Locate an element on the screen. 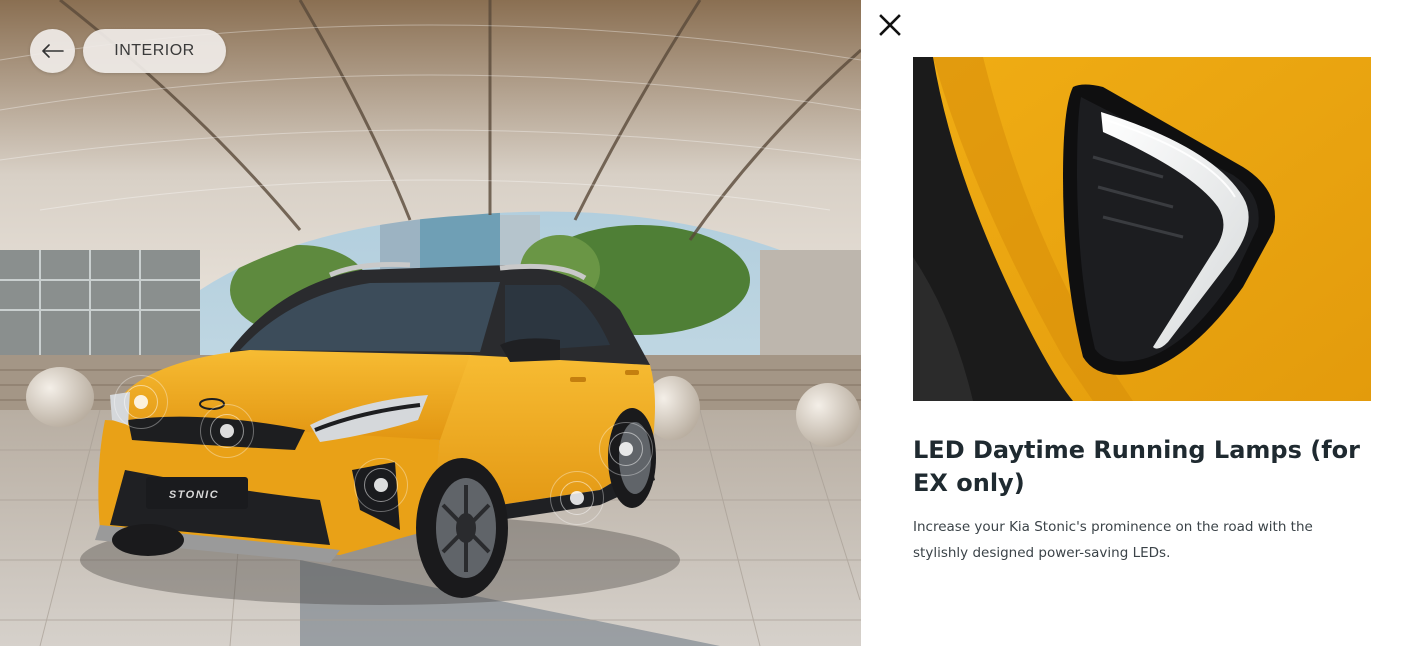 The width and height of the screenshot is (1423, 646). close-icon is located at coordinates (890, 25).